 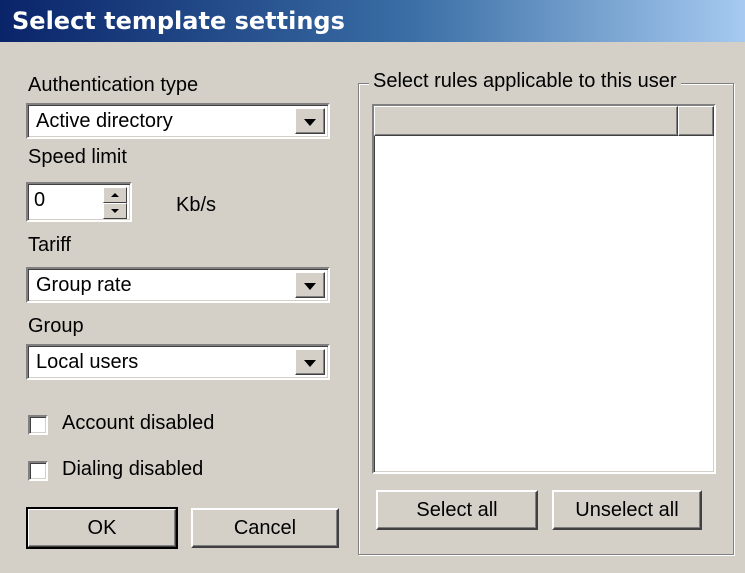 What do you see at coordinates (115, 211) in the screenshot?
I see `spin-down-icon` at bounding box center [115, 211].